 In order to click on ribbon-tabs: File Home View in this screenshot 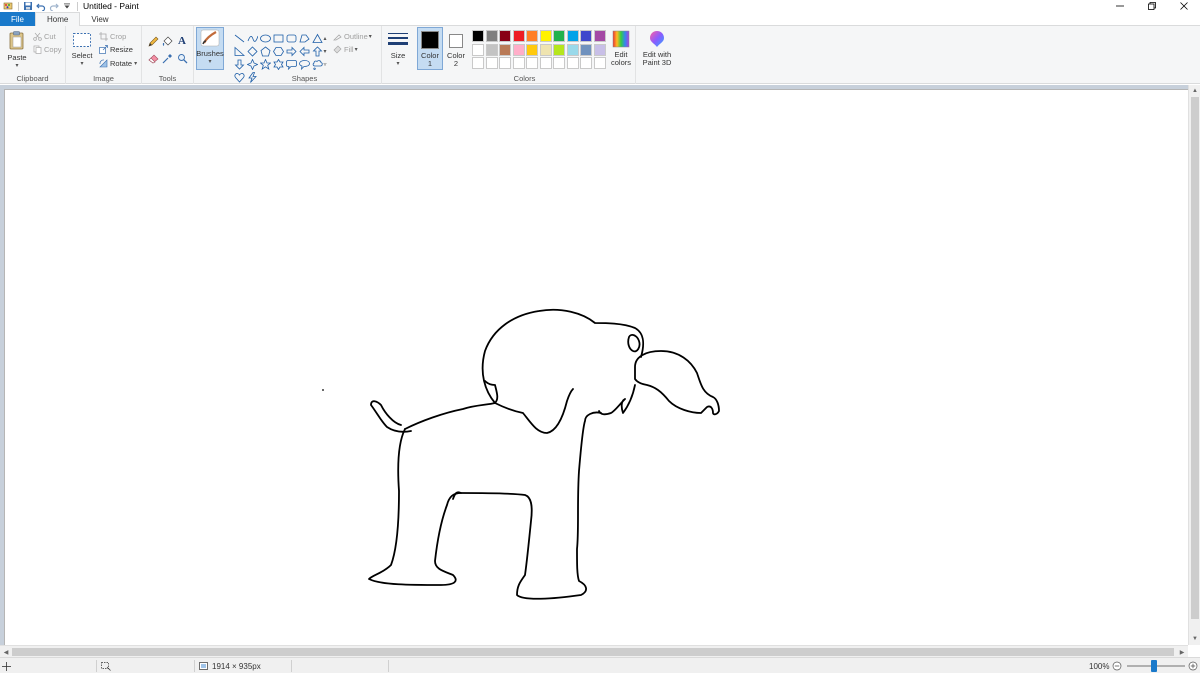, I will do `click(600, 19)`.